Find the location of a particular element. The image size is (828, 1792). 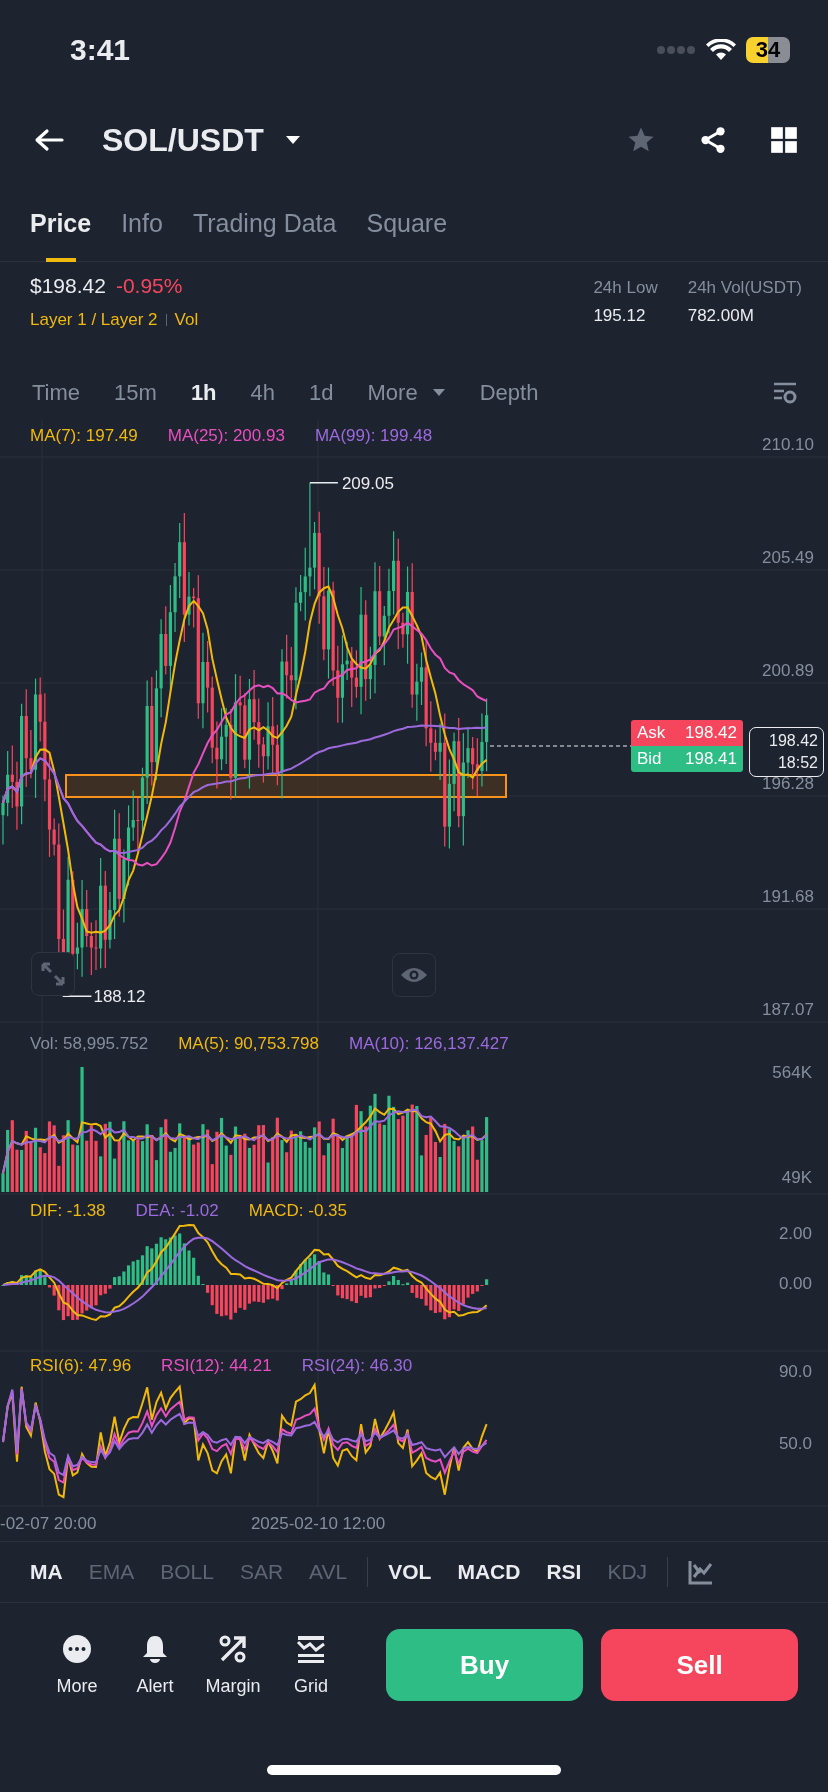

section-tab: Price is located at coordinates (61, 220).